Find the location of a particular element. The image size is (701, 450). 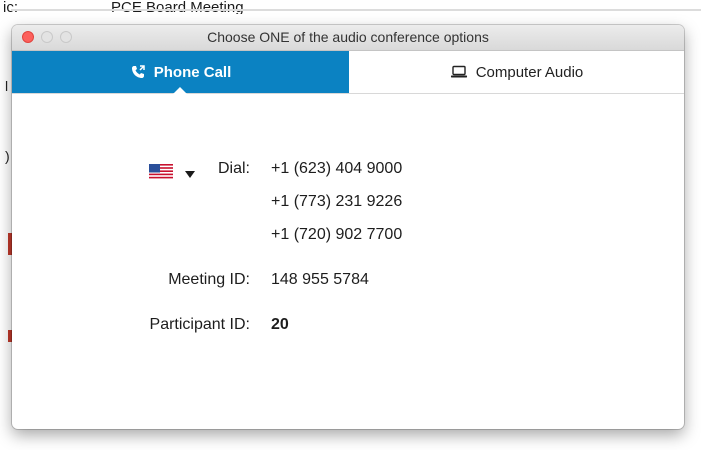

background-topic-key: ic: is located at coordinates (10, 7).